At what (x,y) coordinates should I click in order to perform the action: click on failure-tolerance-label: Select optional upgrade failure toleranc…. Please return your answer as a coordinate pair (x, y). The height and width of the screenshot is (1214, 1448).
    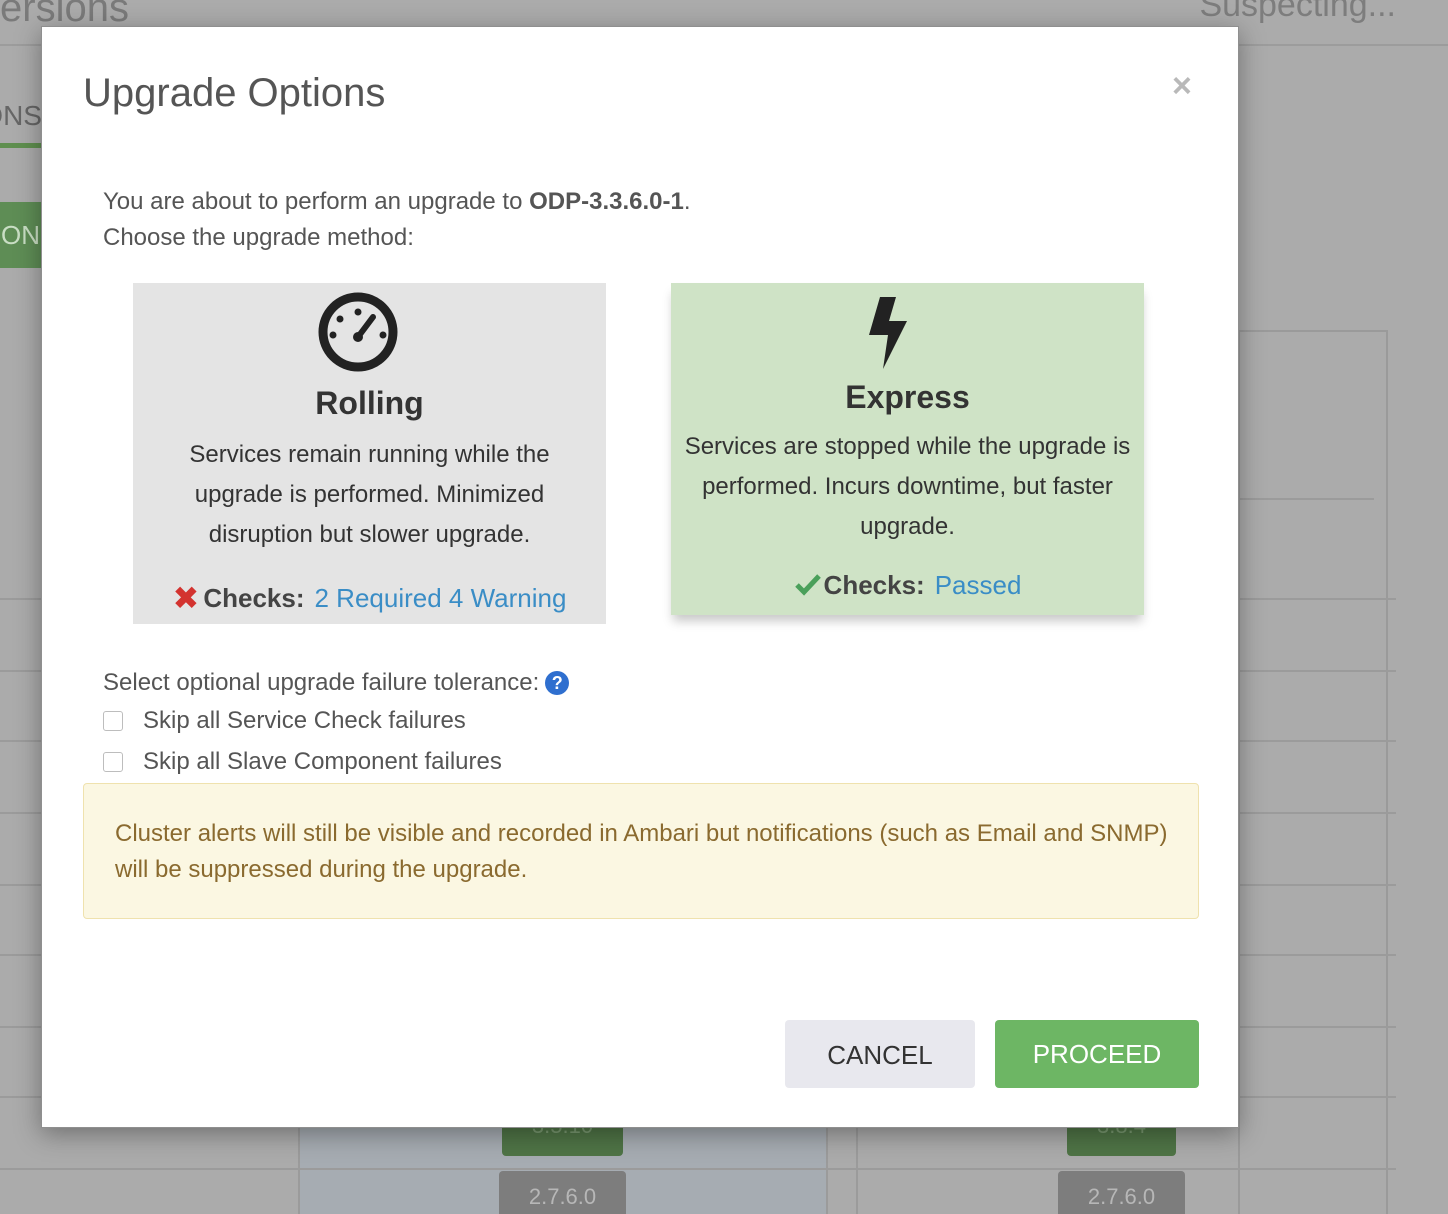
    Looking at the image, I should click on (336, 683).